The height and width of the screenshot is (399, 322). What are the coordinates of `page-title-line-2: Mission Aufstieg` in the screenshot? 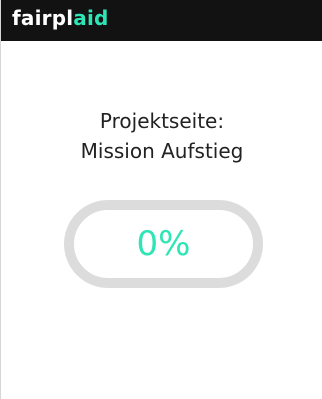 It's located at (162, 151).